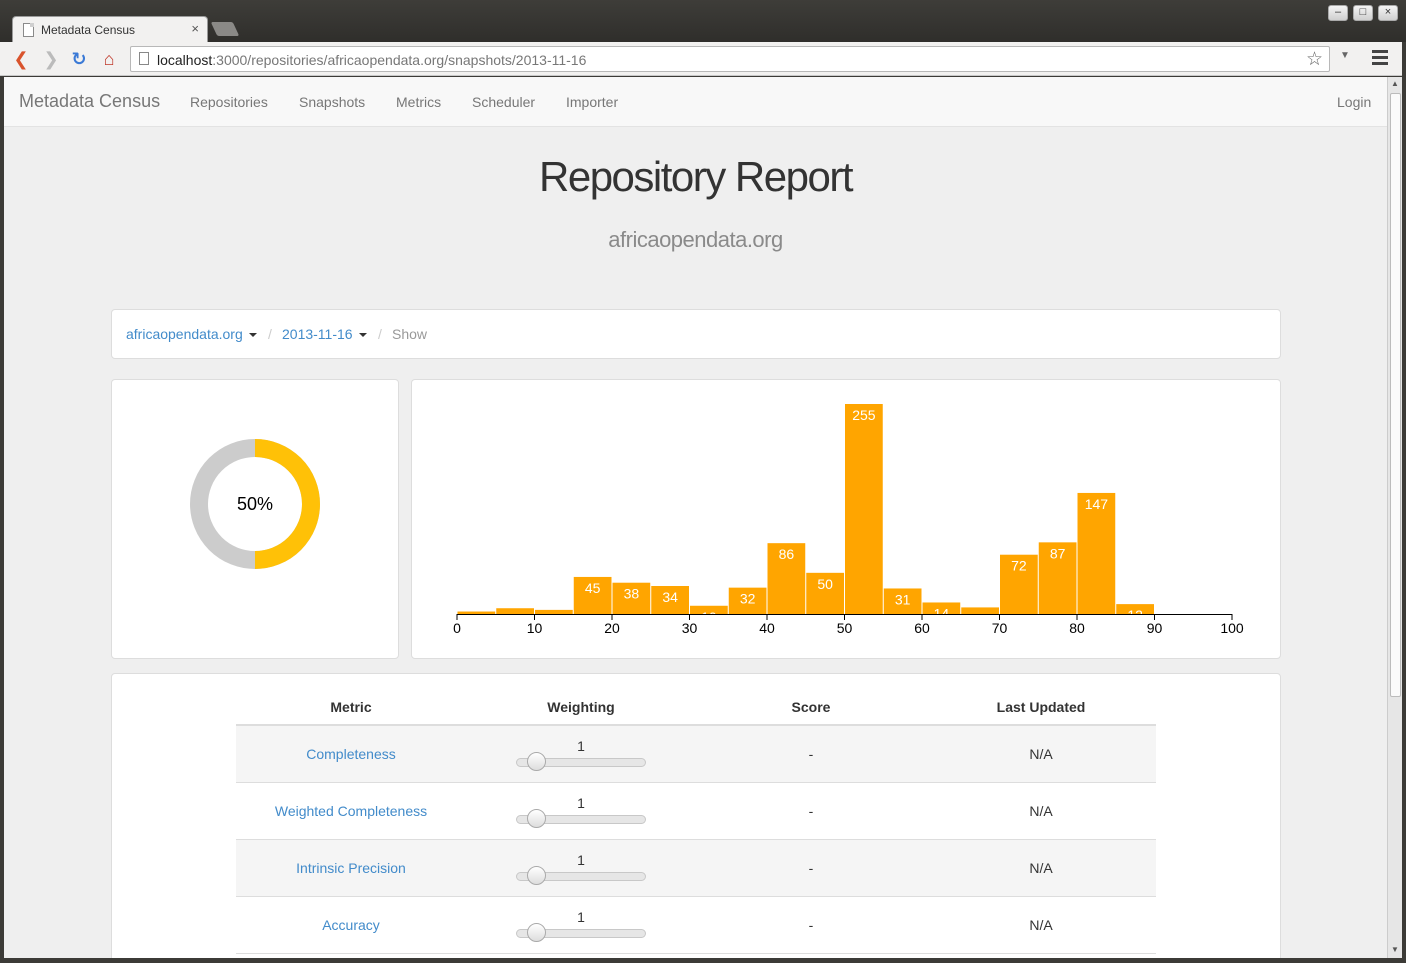  I want to click on bar-value-label: 34, so click(670, 597).